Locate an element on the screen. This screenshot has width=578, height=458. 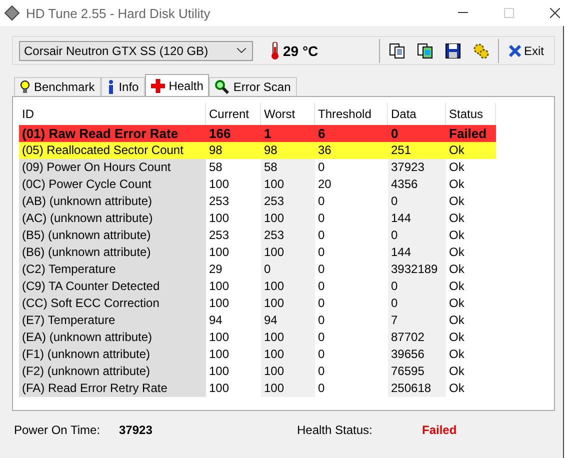
table-cell: 87702 is located at coordinates (417, 337).